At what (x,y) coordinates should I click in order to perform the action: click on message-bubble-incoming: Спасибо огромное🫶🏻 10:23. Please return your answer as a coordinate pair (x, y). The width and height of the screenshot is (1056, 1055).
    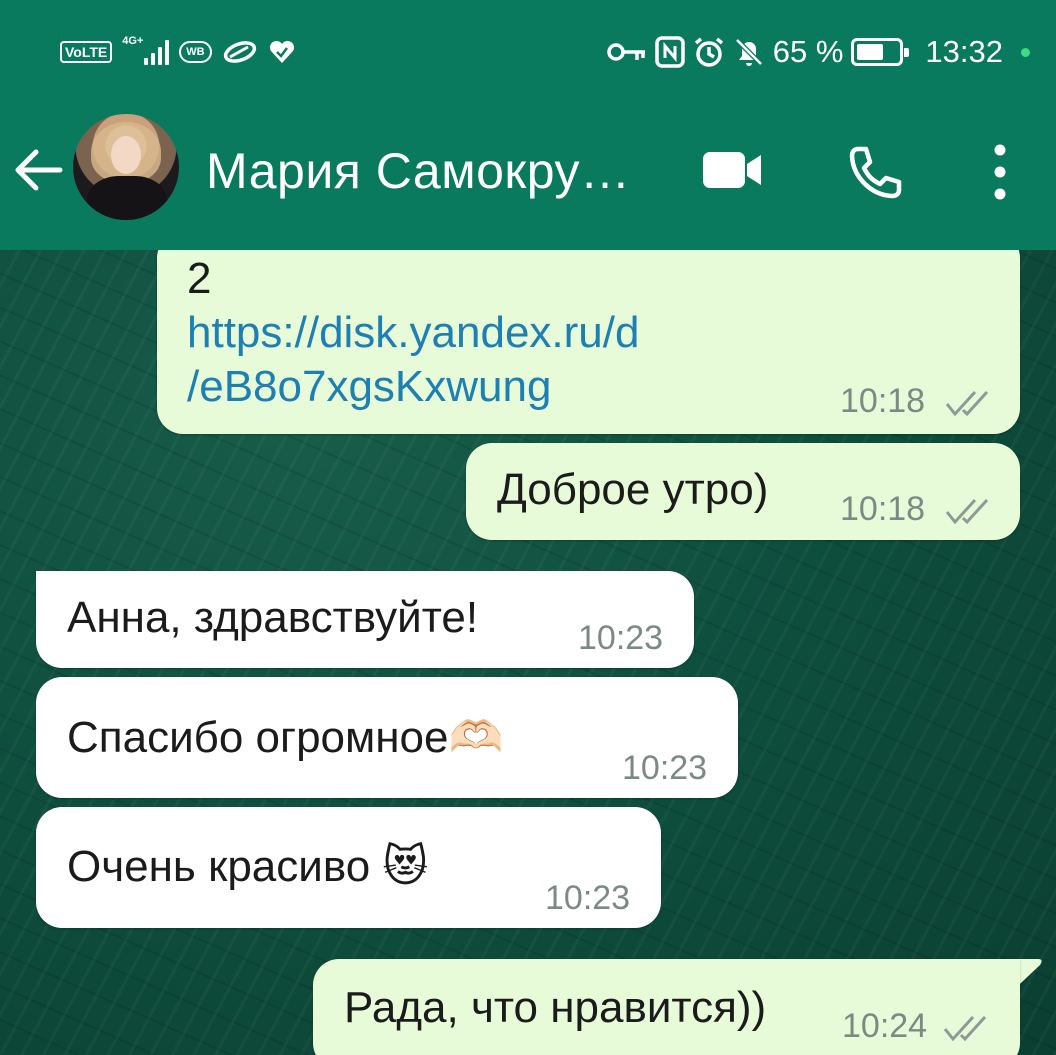
    Looking at the image, I should click on (387, 737).